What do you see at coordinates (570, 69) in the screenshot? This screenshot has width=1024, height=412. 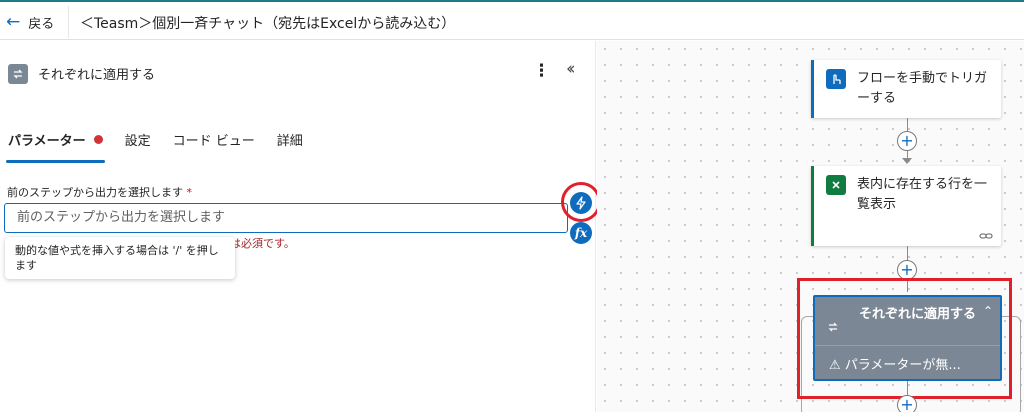 I see `double-chevron-left-icon: ‹‹` at bounding box center [570, 69].